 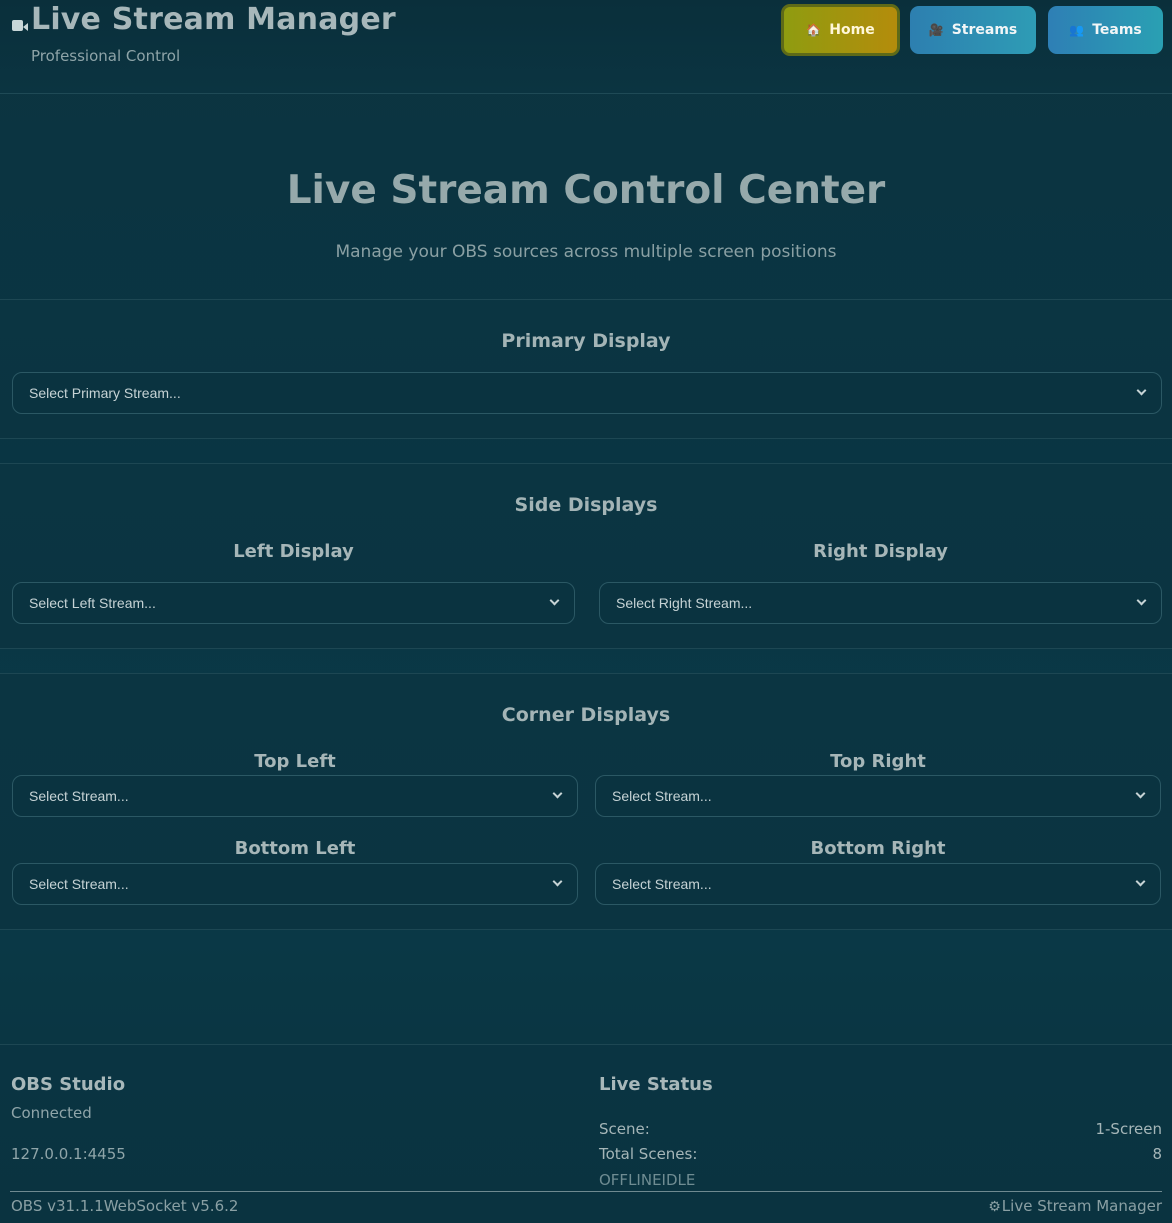 What do you see at coordinates (814, 30) in the screenshot?
I see `house-icon: 🏠` at bounding box center [814, 30].